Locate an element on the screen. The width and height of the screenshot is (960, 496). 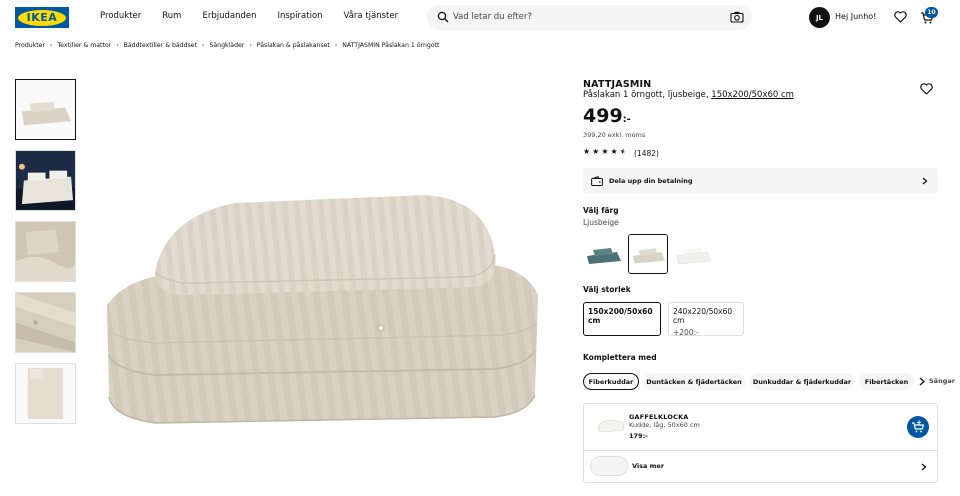
beige-bedding-image is located at coordinates (648, 254).